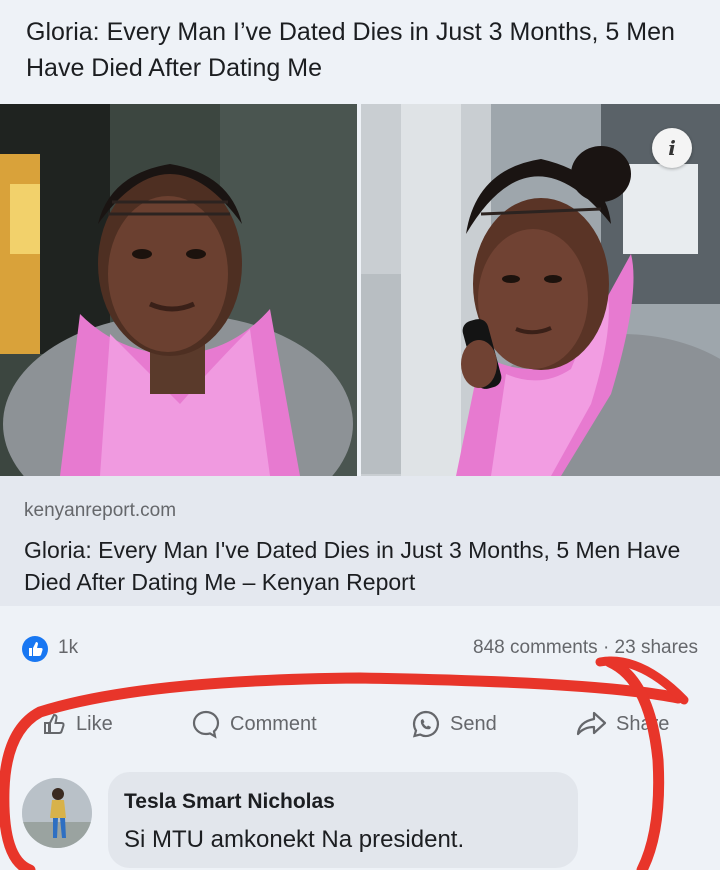 This screenshot has width=720, height=870. What do you see at coordinates (229, 802) in the screenshot?
I see `comment-author: Tesla Smart Nicholas` at bounding box center [229, 802].